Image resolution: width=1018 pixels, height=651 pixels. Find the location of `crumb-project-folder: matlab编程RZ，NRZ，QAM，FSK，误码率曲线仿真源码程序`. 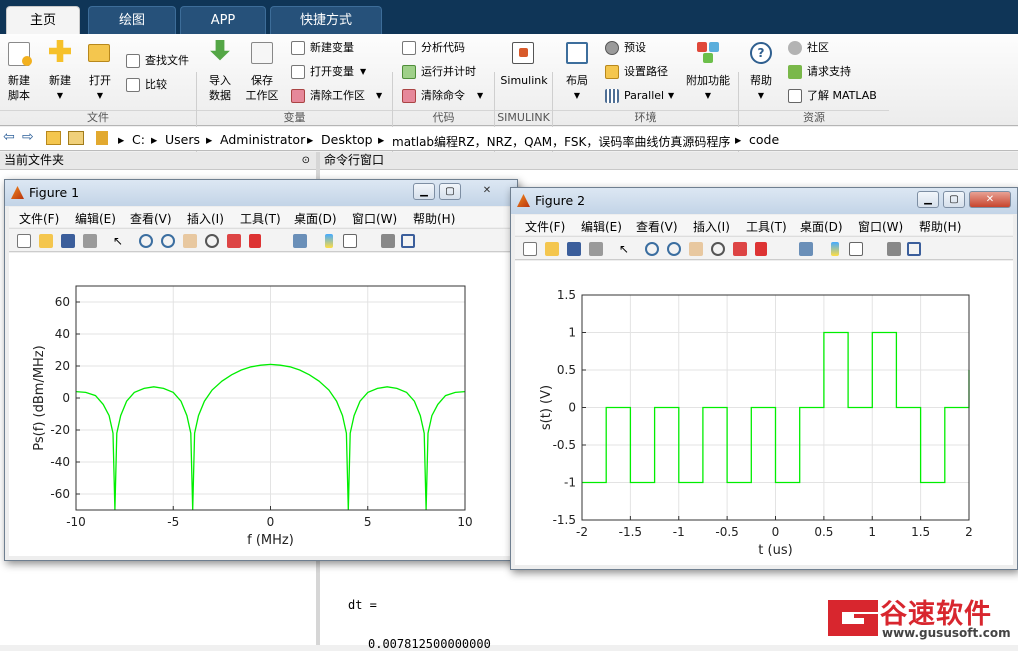

crumb-project-folder: matlab编程RZ，NRZ，QAM，FSK，误码率曲线仿真源码程序 is located at coordinates (561, 141).